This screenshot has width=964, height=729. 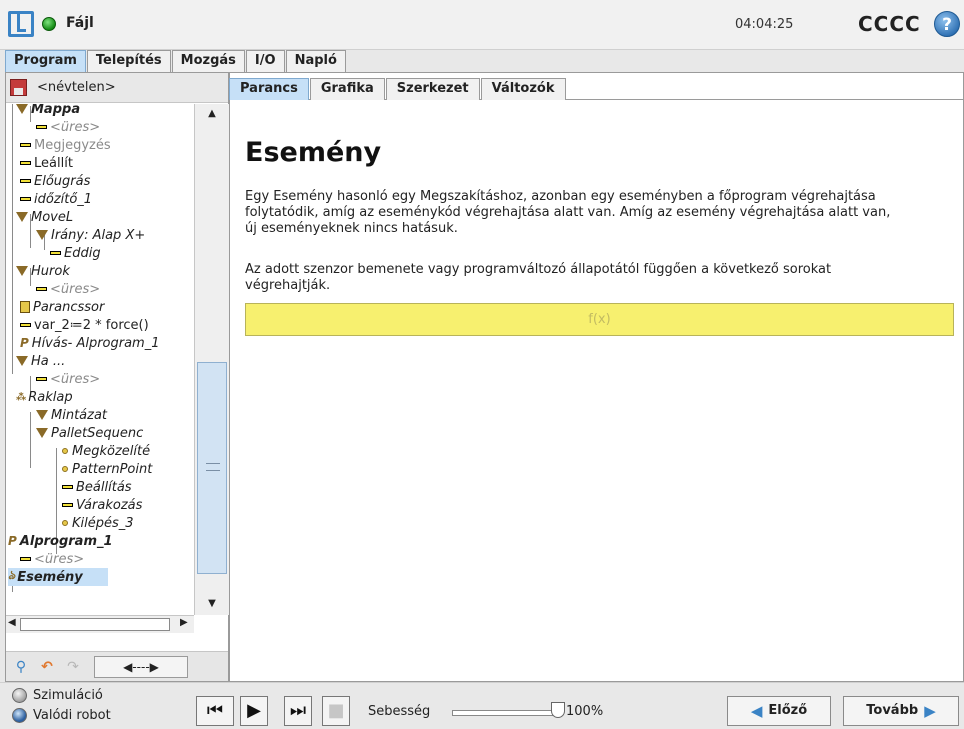 What do you see at coordinates (336, 711) in the screenshot?
I see `stop-button: ■` at bounding box center [336, 711].